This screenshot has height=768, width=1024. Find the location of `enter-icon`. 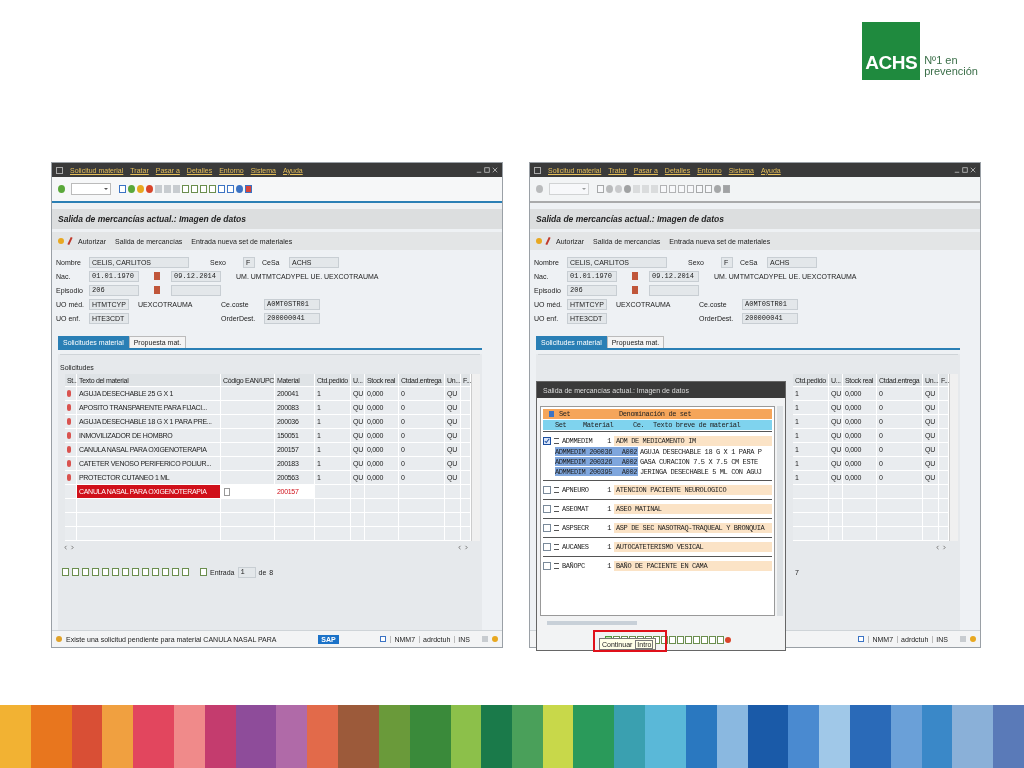

enter-icon is located at coordinates (61, 189).